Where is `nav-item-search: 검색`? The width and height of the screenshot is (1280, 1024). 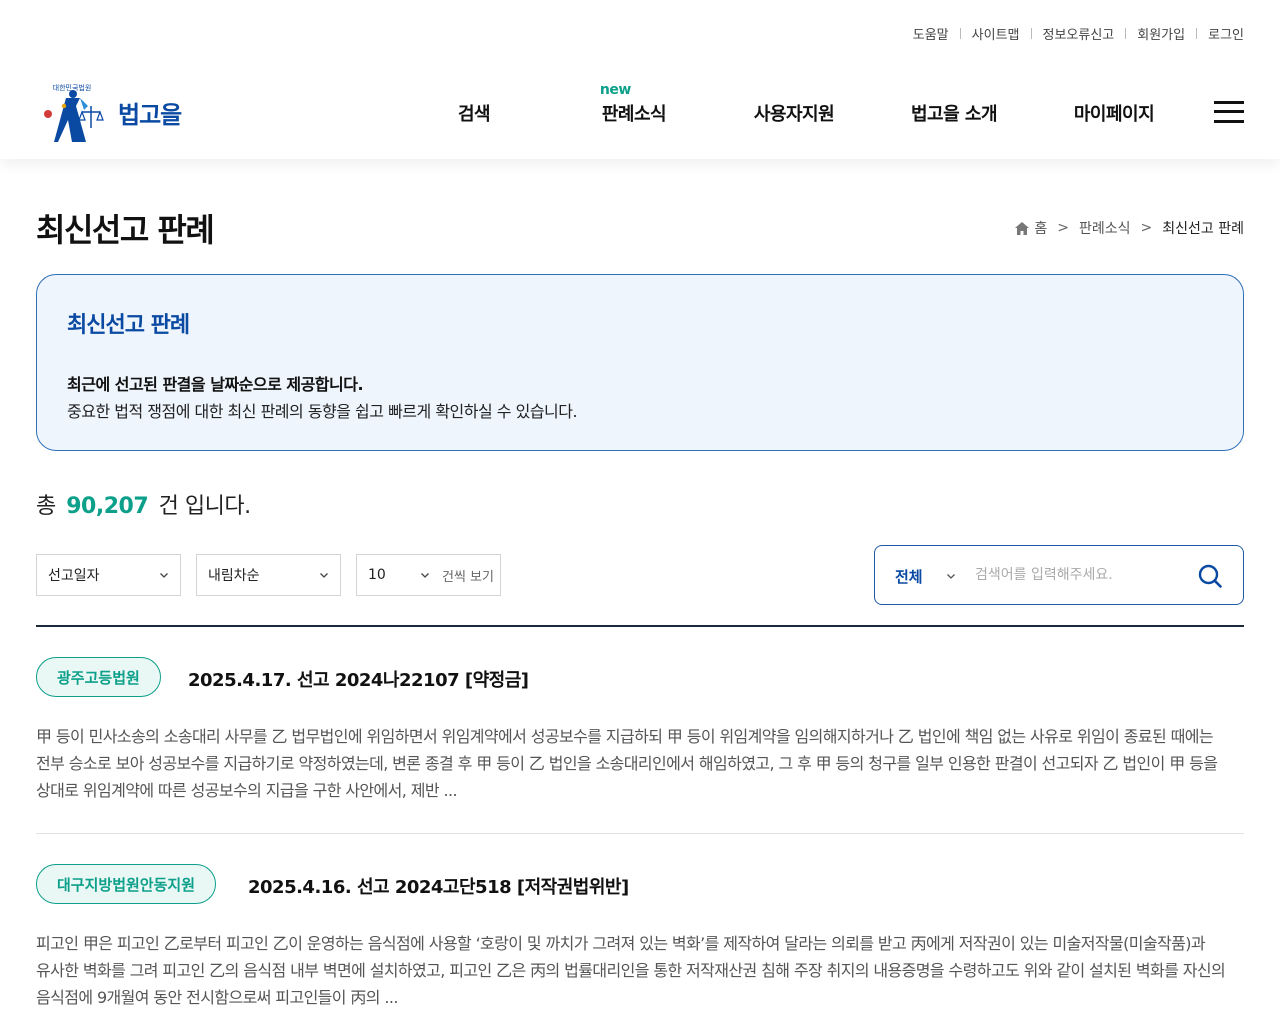
nav-item-search: 검색 is located at coordinates (474, 113).